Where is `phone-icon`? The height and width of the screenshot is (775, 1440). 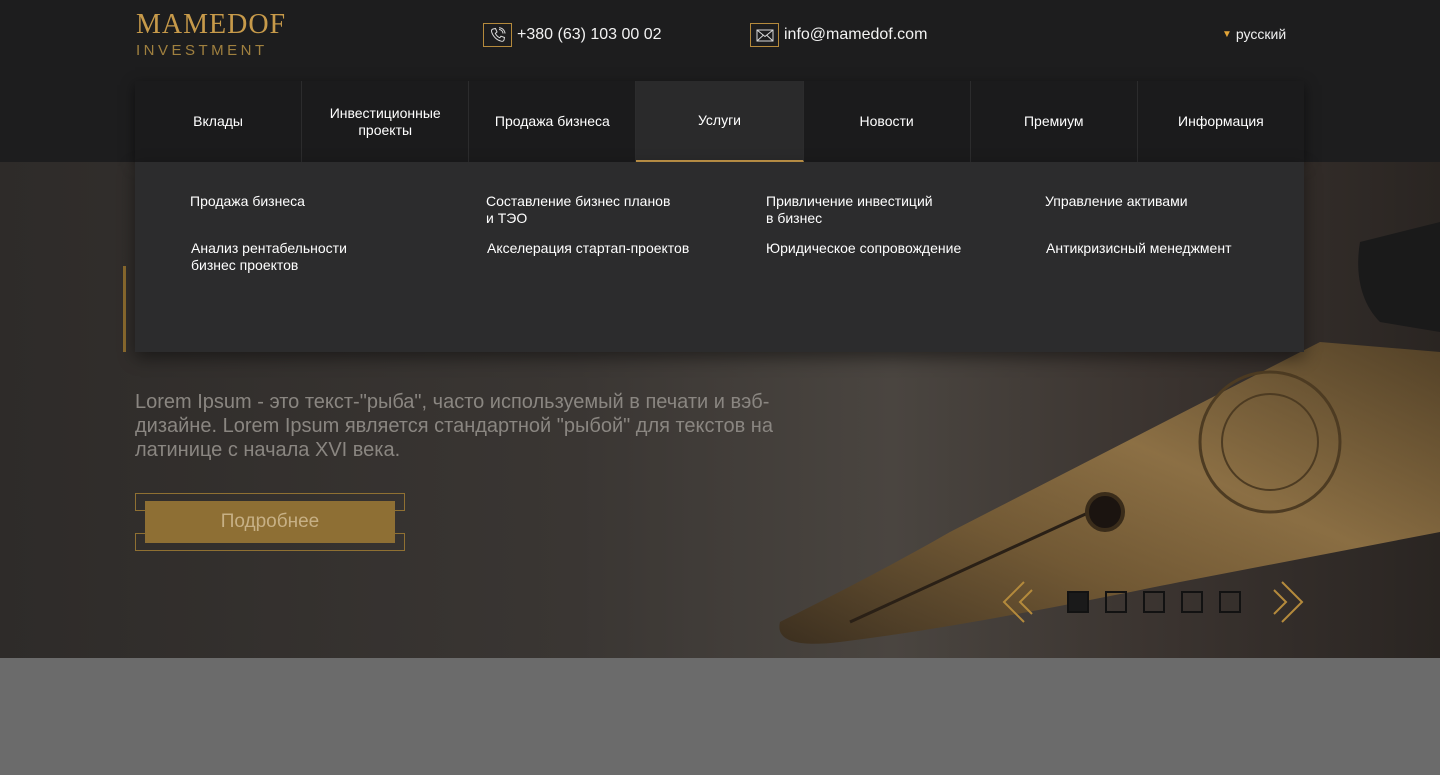
phone-icon is located at coordinates (497, 35).